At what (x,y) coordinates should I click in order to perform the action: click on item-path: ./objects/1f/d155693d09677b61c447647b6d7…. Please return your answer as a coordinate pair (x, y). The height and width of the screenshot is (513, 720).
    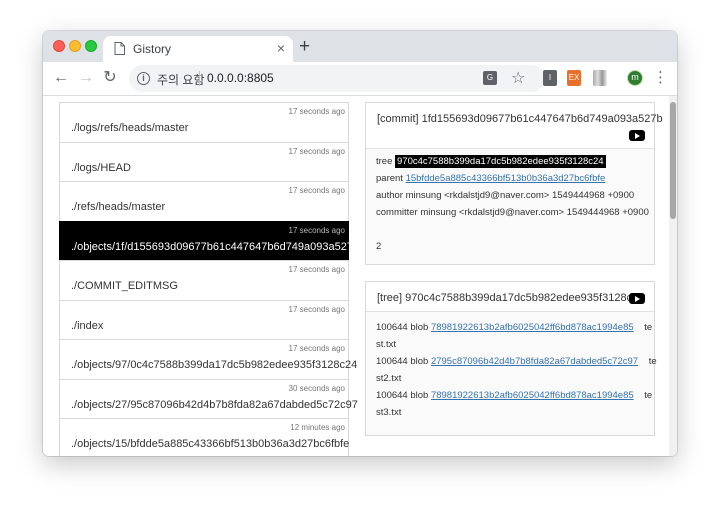
    Looking at the image, I should click on (215, 246).